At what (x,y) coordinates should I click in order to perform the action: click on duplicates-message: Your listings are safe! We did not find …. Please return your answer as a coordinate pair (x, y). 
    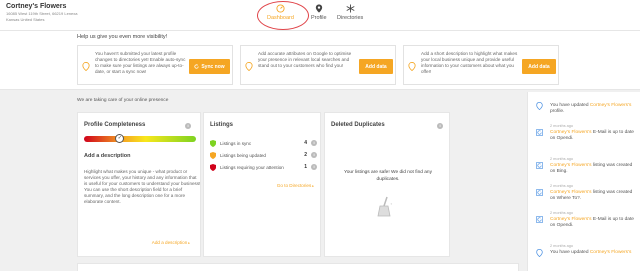
    Looking at the image, I should click on (388, 176).